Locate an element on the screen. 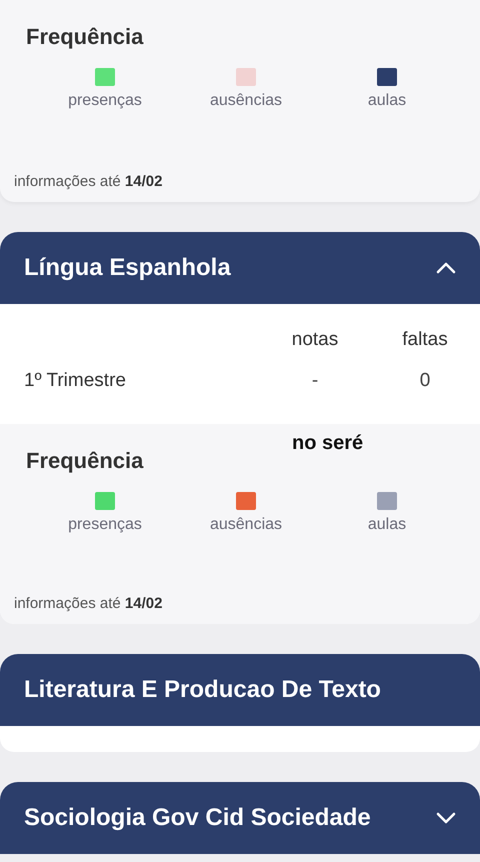 This screenshot has width=480, height=862. column-header: faltas is located at coordinates (425, 340).